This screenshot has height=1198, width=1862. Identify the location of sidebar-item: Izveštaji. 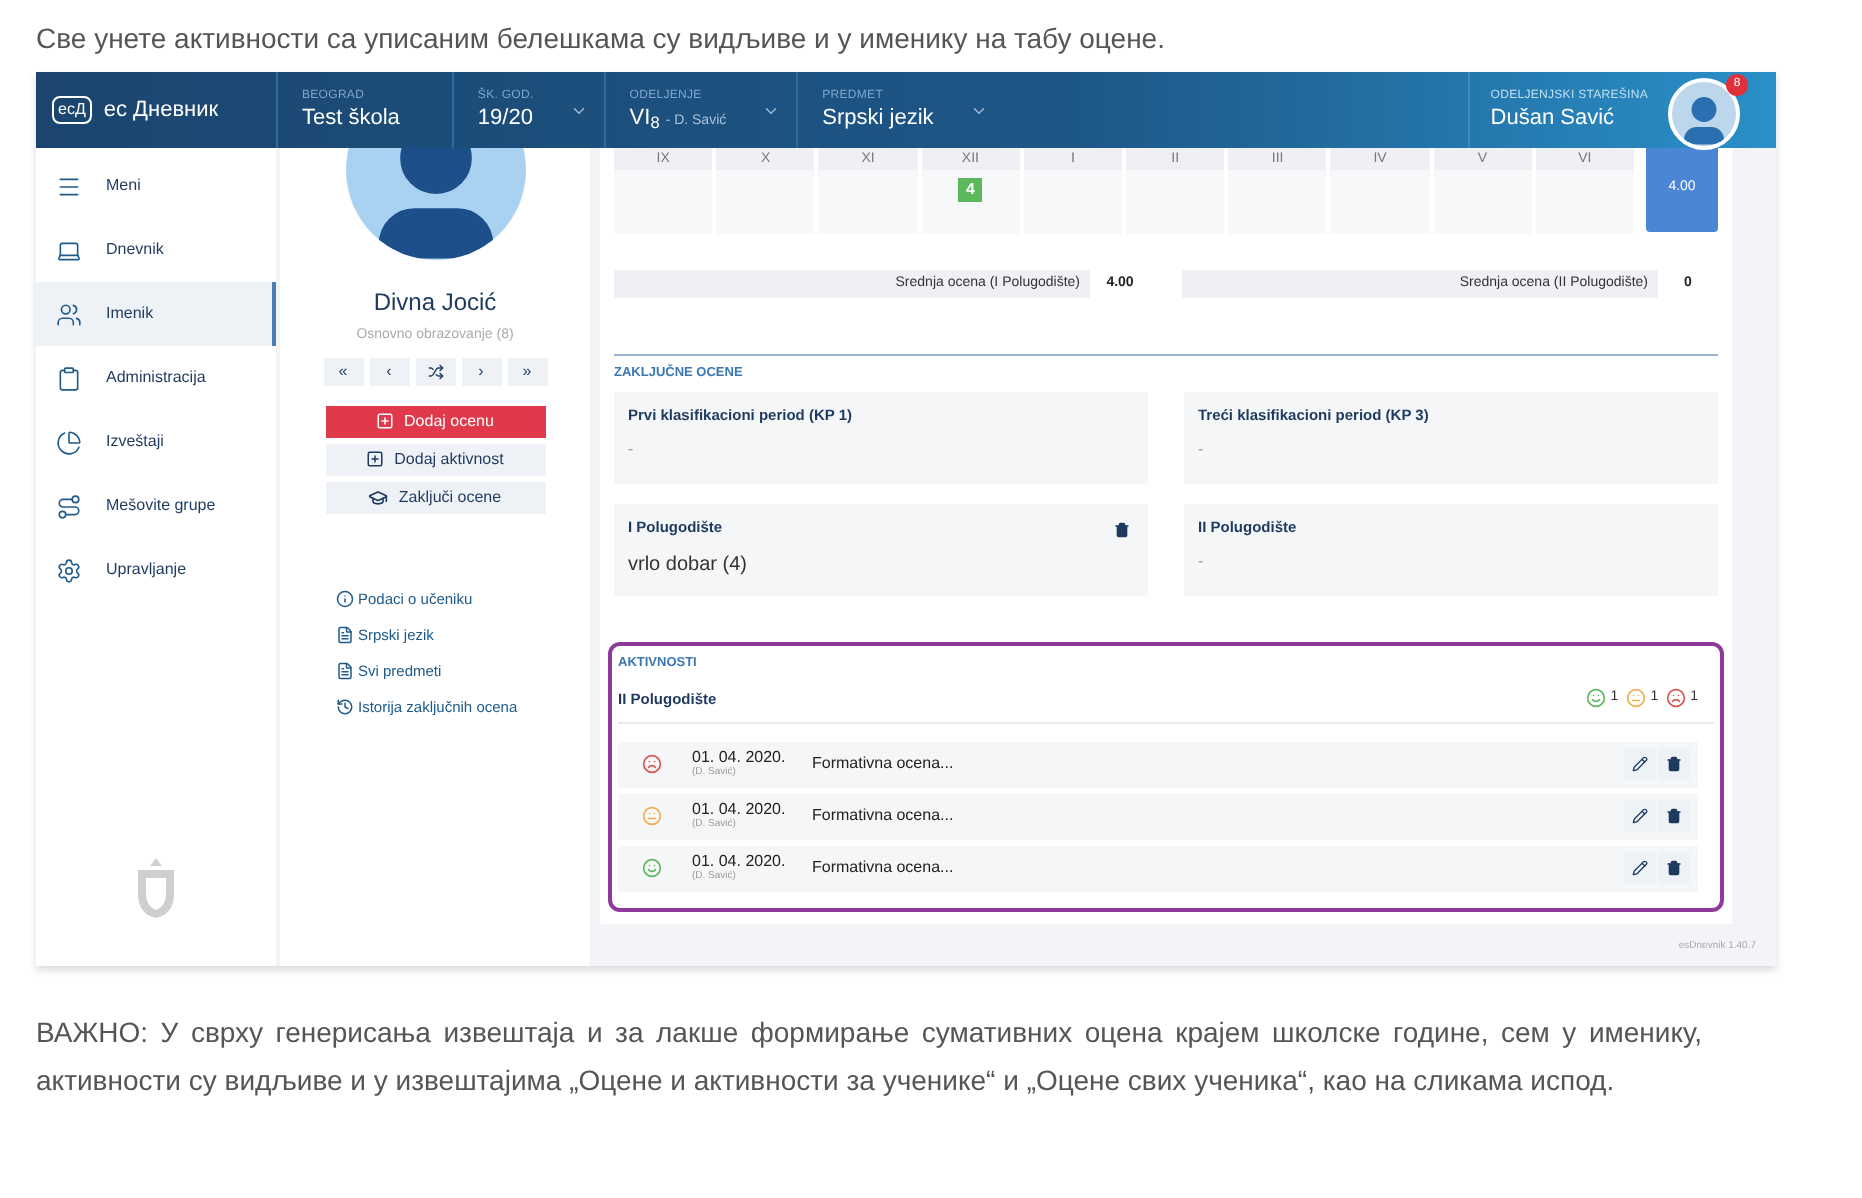
(156, 442).